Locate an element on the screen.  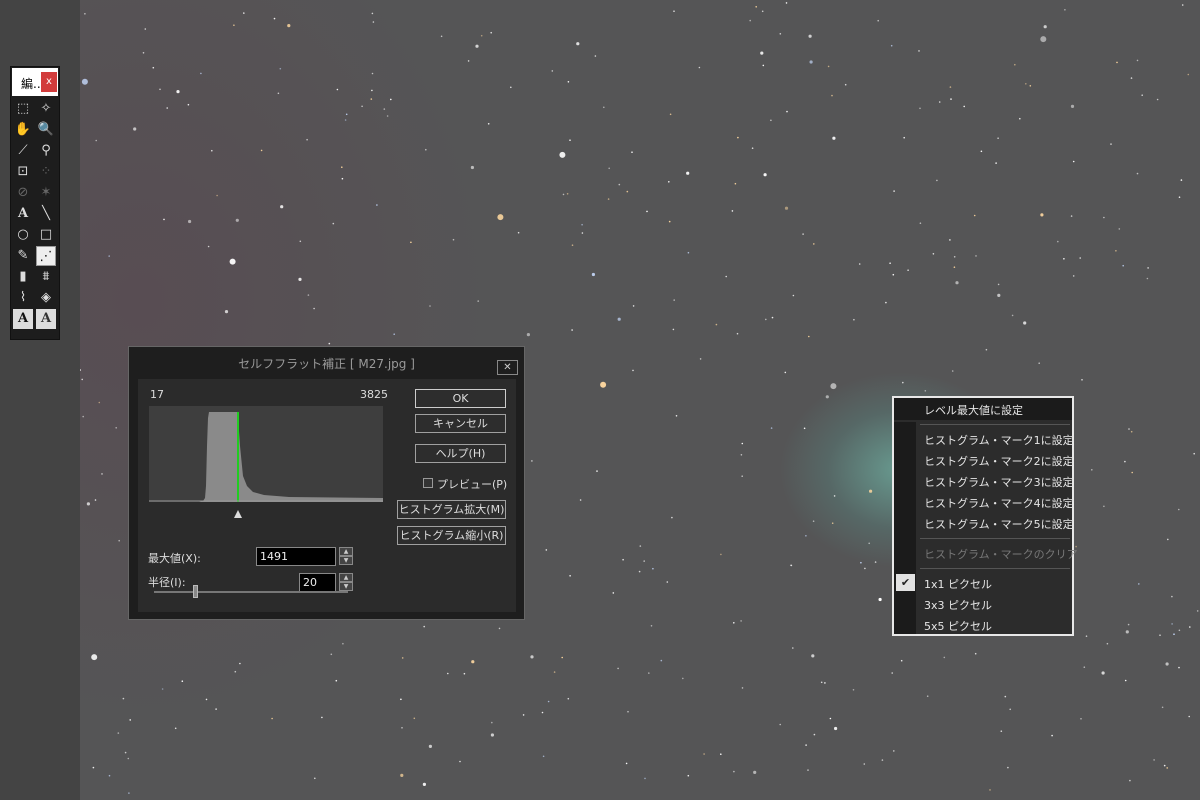
rectangle-tool-icon: □ is located at coordinates (46, 235).